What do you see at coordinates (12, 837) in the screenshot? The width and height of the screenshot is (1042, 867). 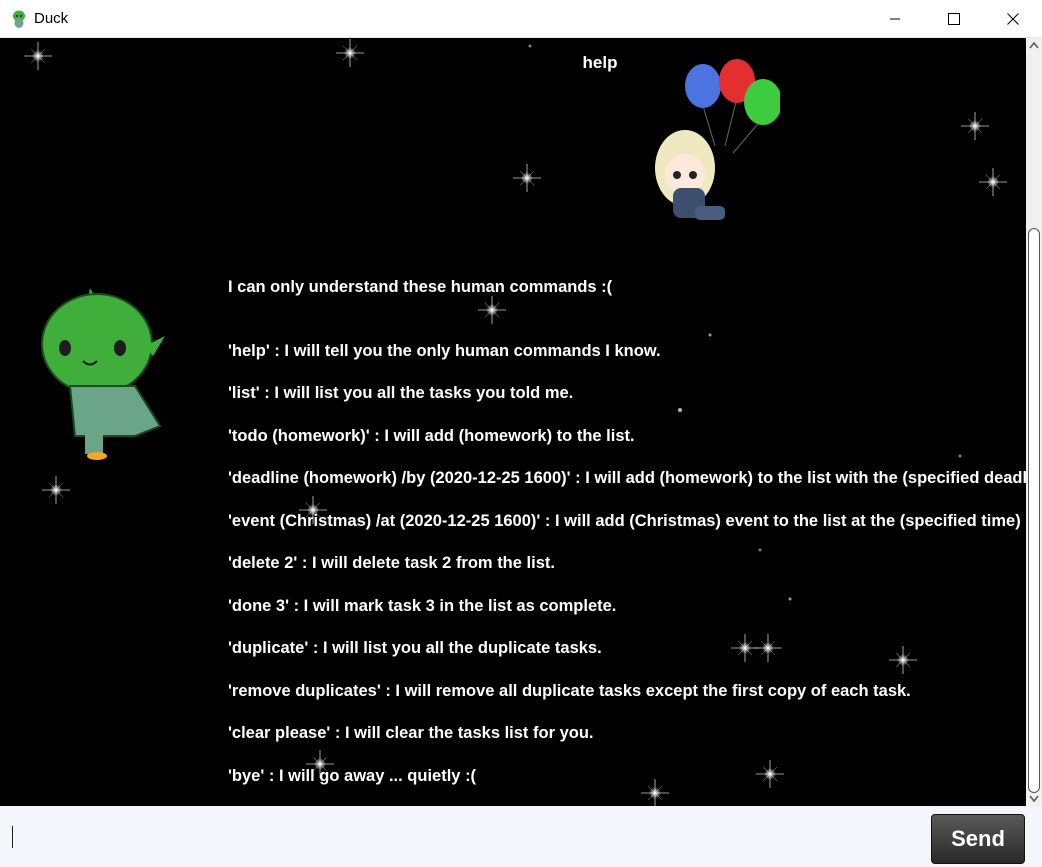 I see `text-caret` at bounding box center [12, 837].